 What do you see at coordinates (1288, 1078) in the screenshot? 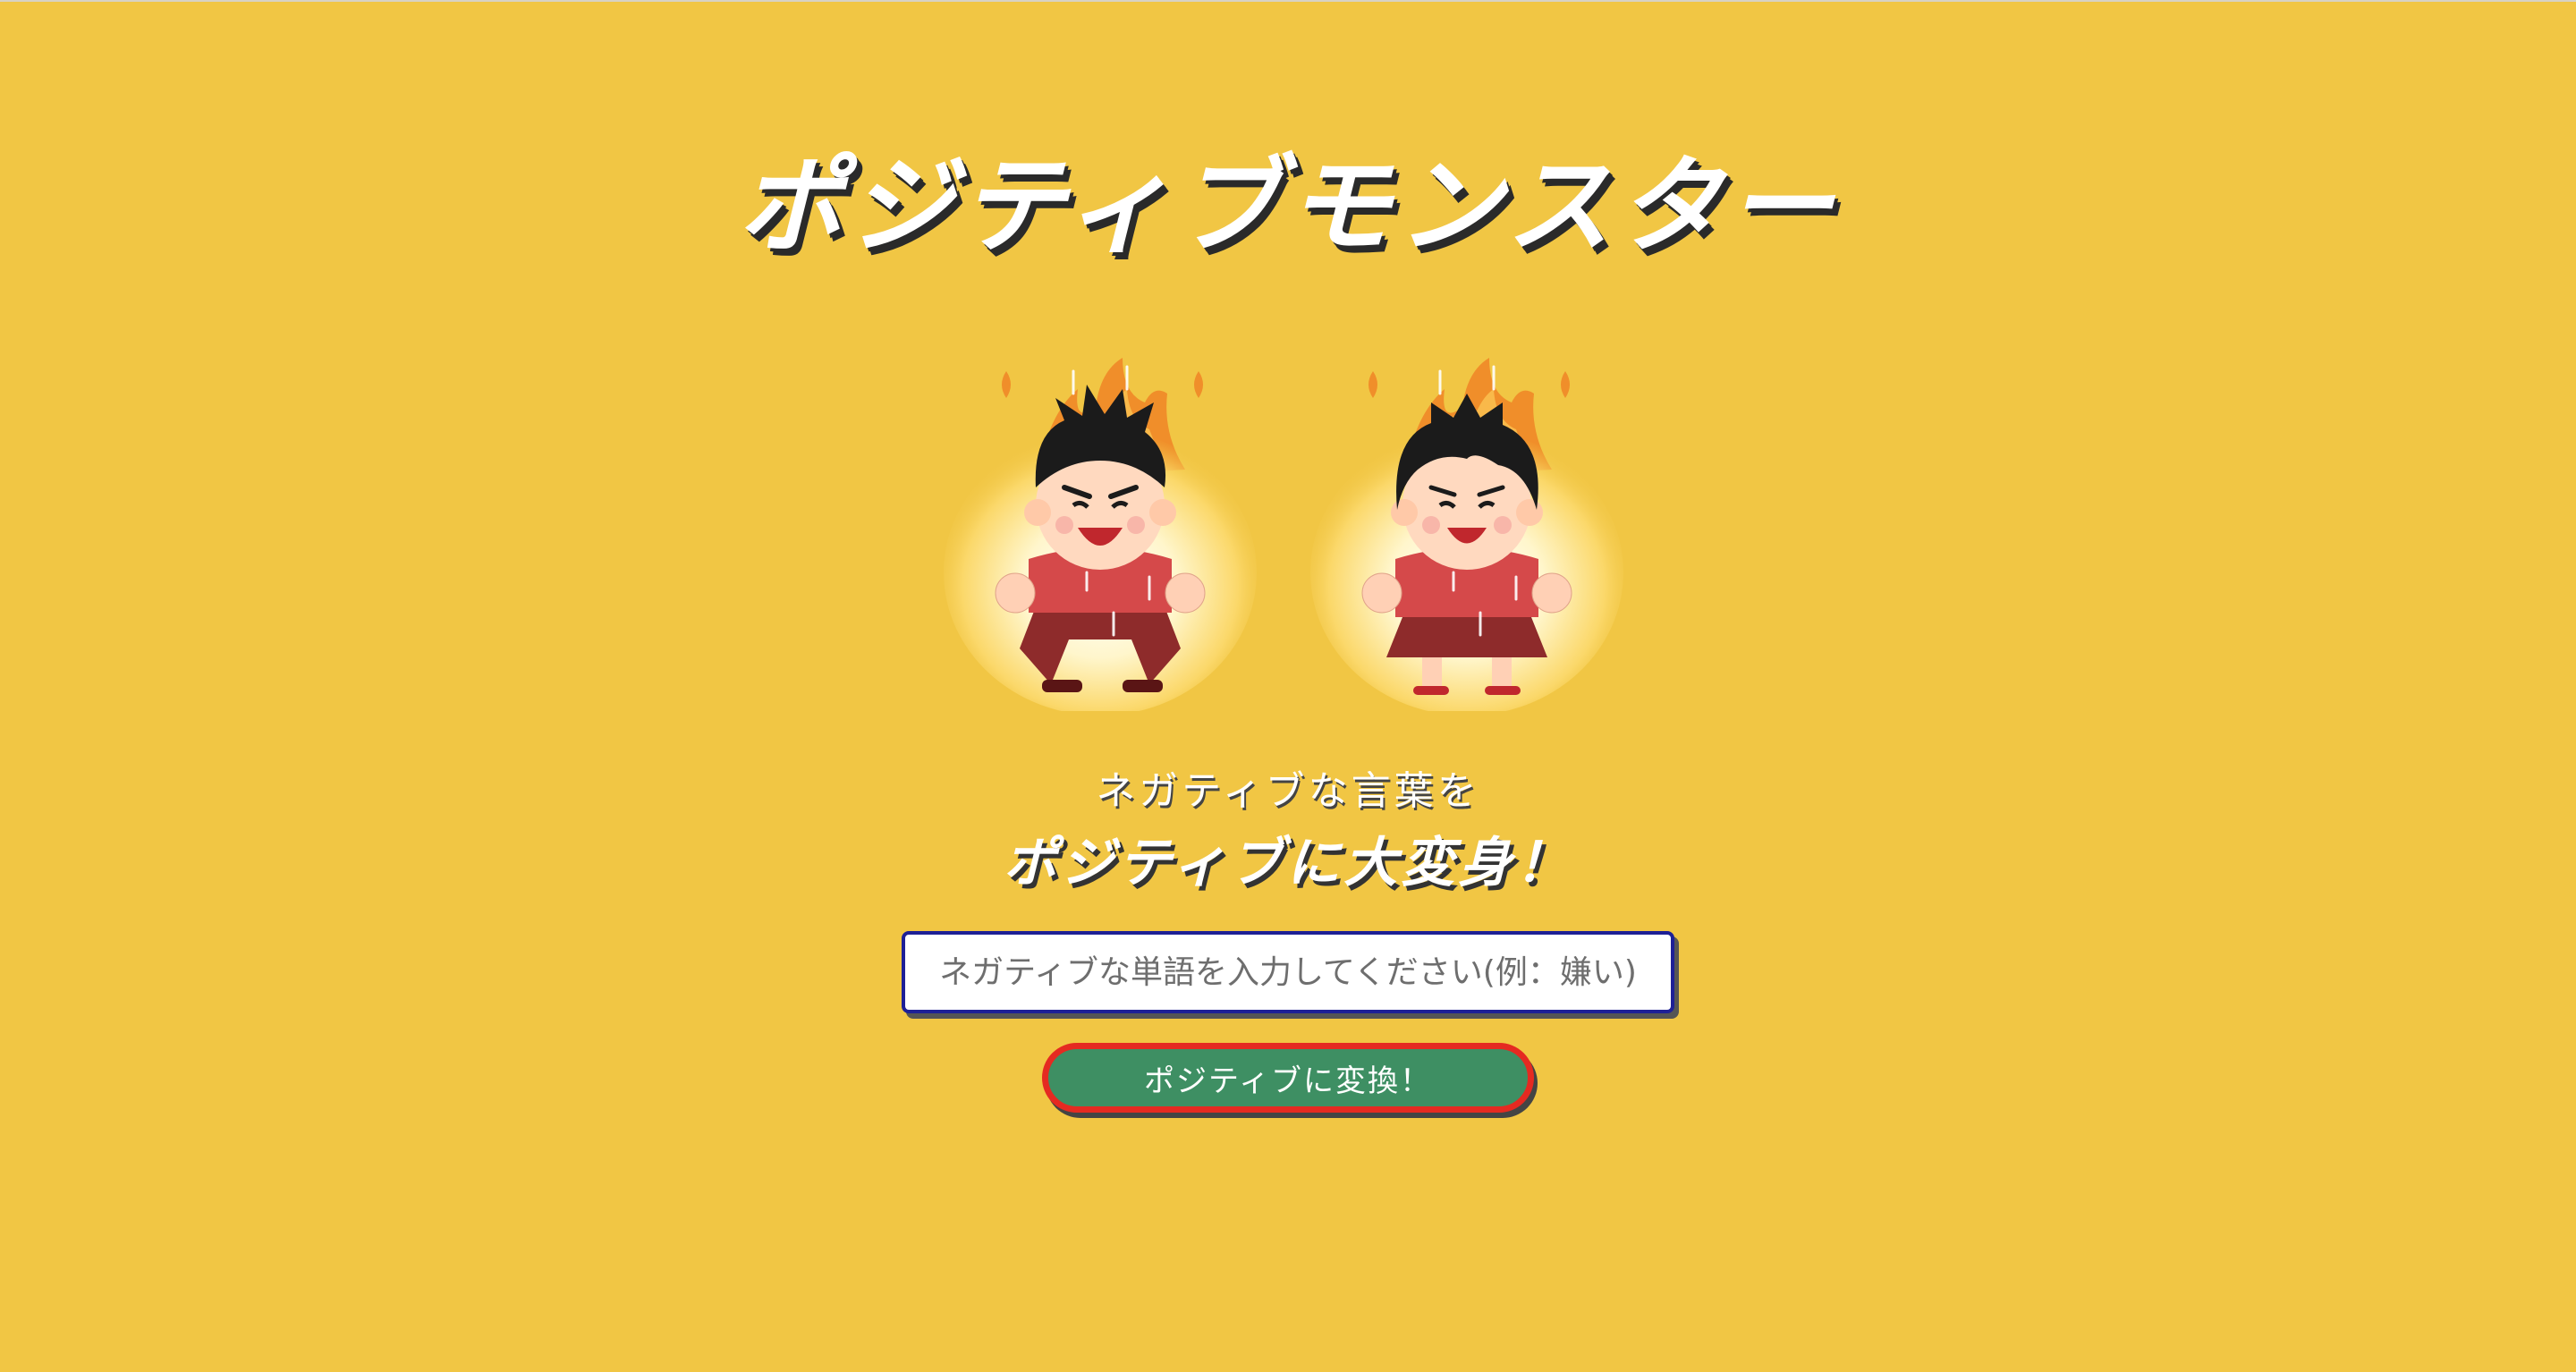
I see `convert-to-positive-button: ポジティブに変換！` at bounding box center [1288, 1078].